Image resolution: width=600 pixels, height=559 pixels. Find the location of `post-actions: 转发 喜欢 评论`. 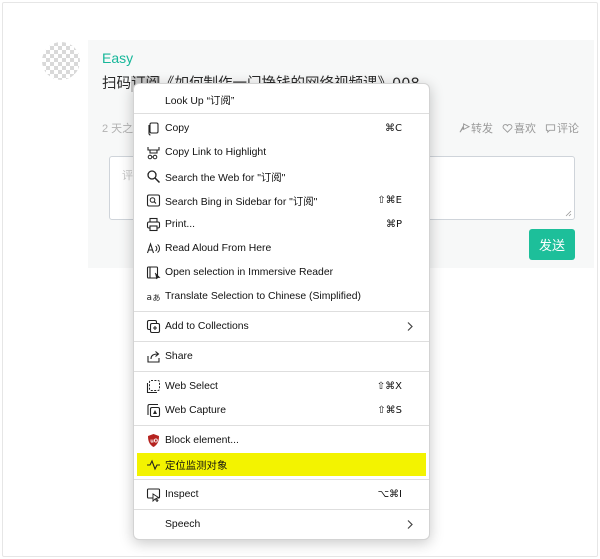

post-actions: 转发 喜欢 评论 is located at coordinates (519, 128).